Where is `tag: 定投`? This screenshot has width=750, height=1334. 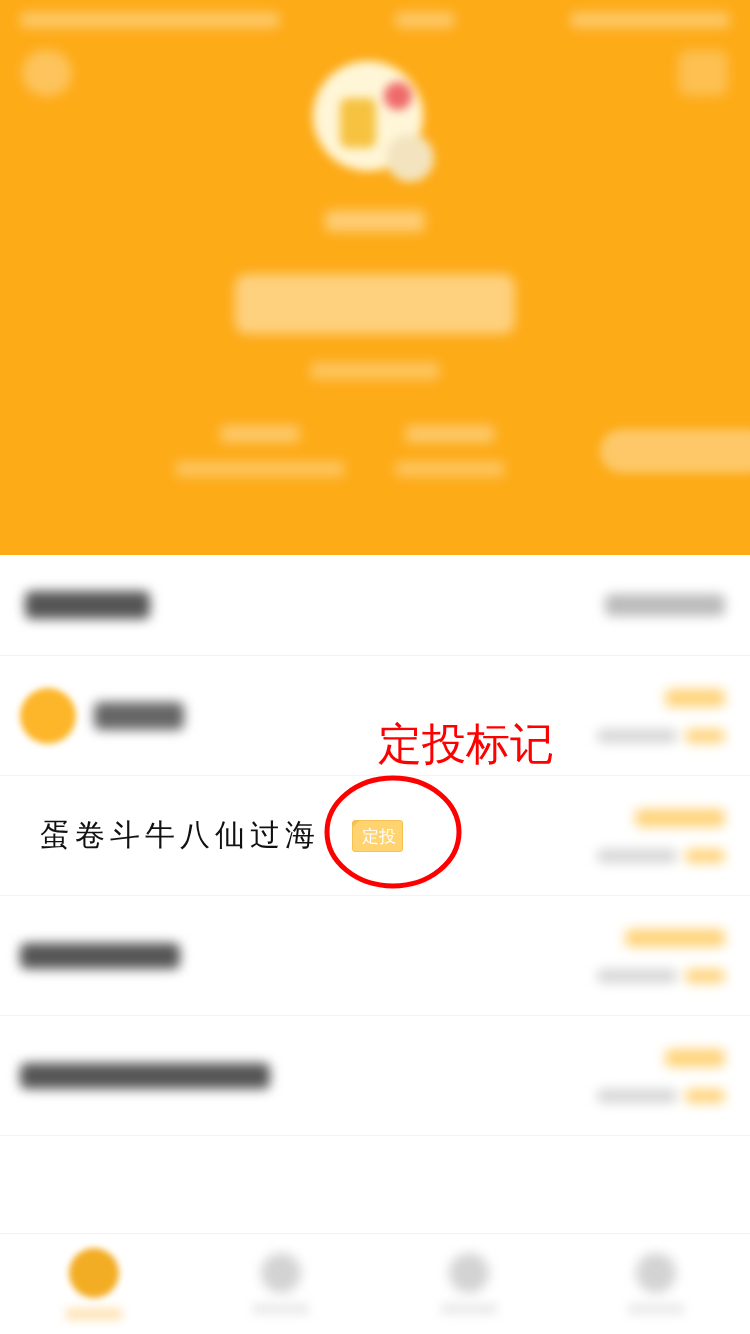 tag: 定投 is located at coordinates (377, 835).